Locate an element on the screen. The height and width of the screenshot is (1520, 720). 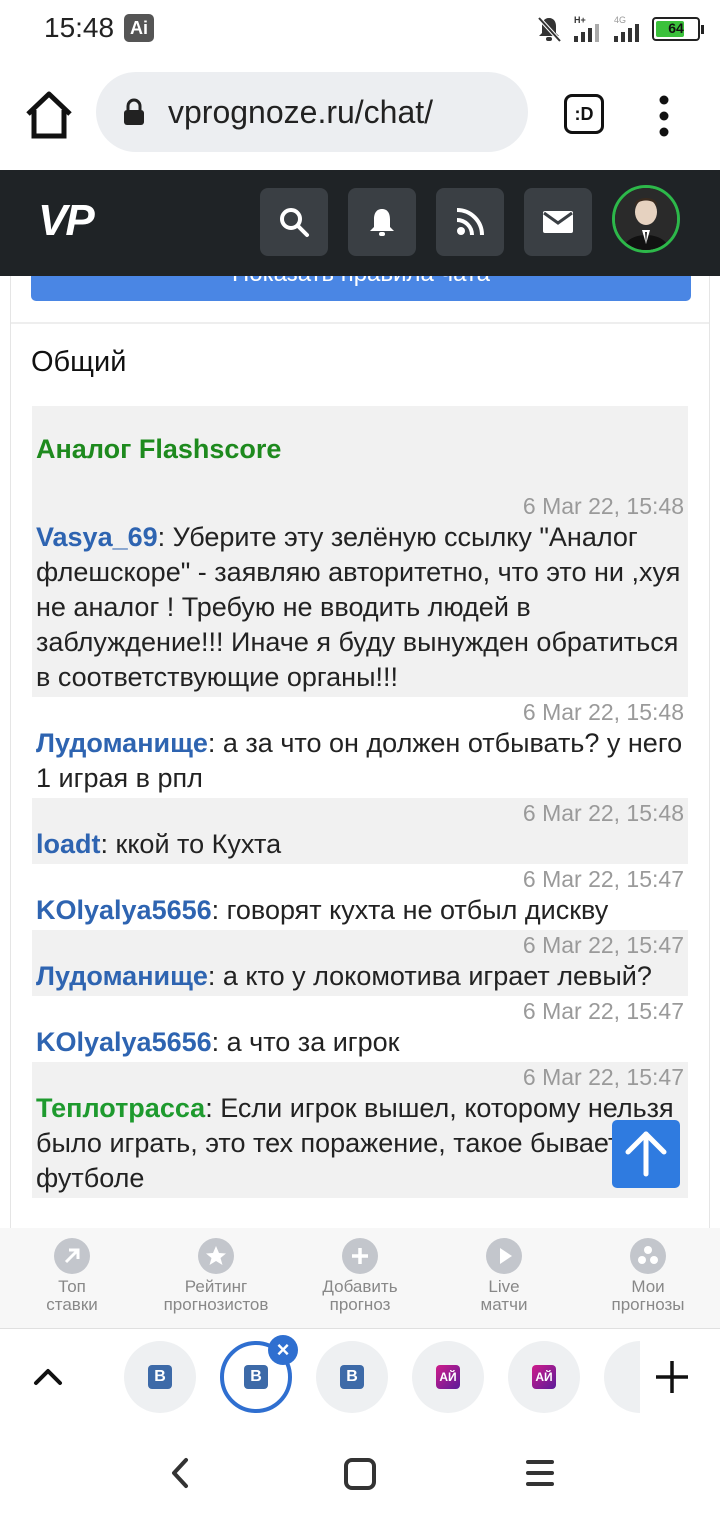
nav-label: Live is located at coordinates (504, 1286).